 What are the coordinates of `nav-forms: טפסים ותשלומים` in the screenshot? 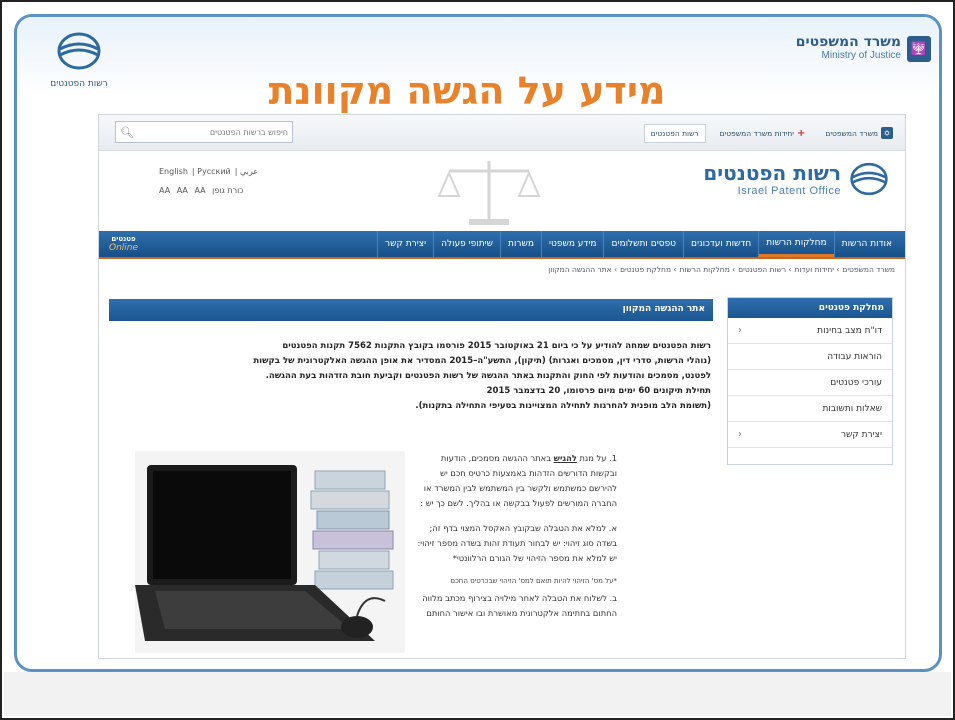 It's located at (643, 244).